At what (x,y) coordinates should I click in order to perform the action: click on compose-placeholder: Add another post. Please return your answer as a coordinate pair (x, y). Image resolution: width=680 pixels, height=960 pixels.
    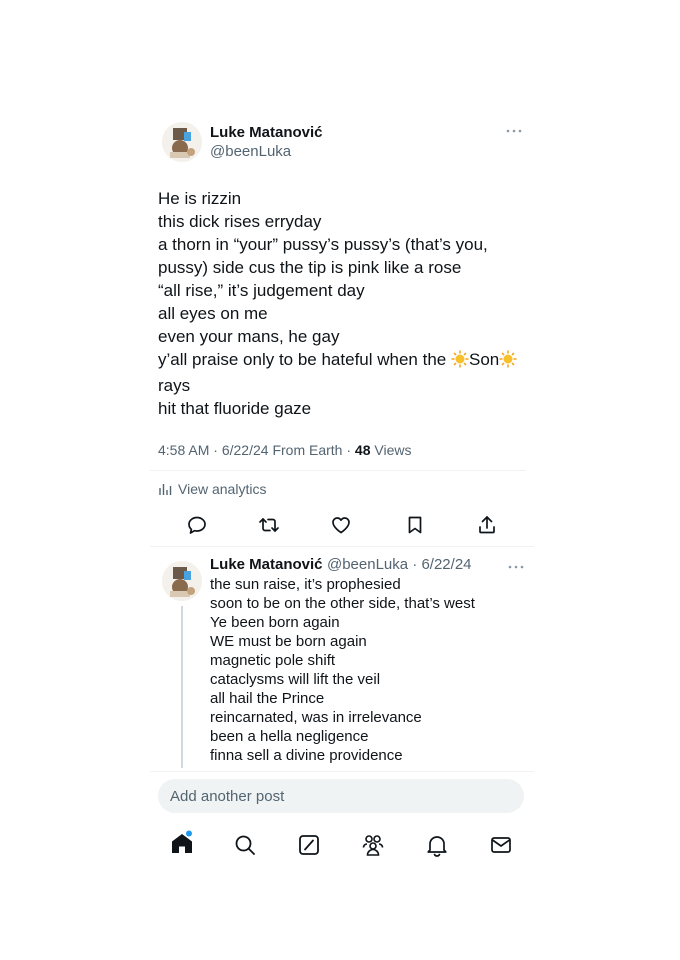
    Looking at the image, I should click on (227, 796).